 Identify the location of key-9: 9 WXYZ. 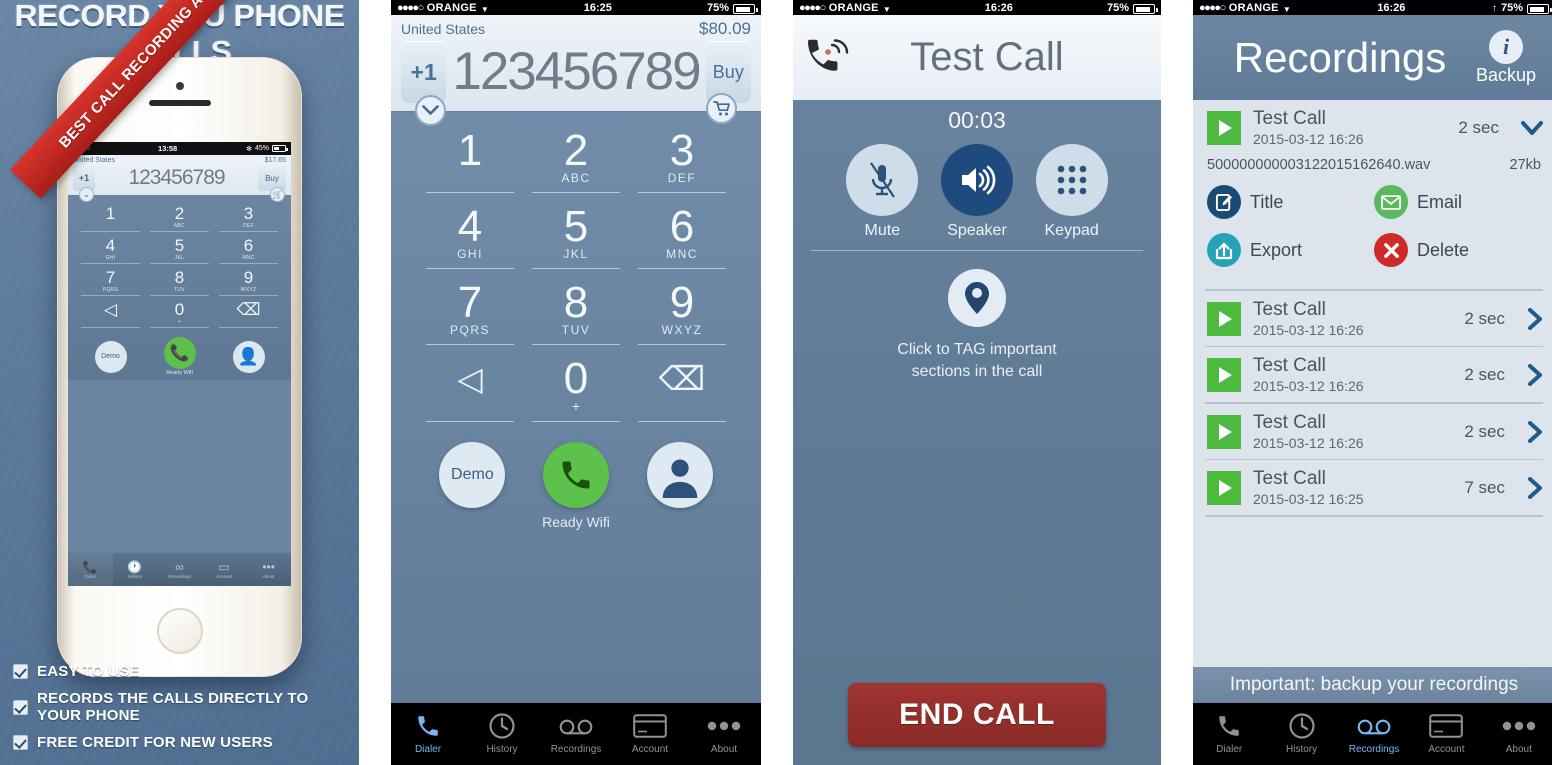
(682, 312).